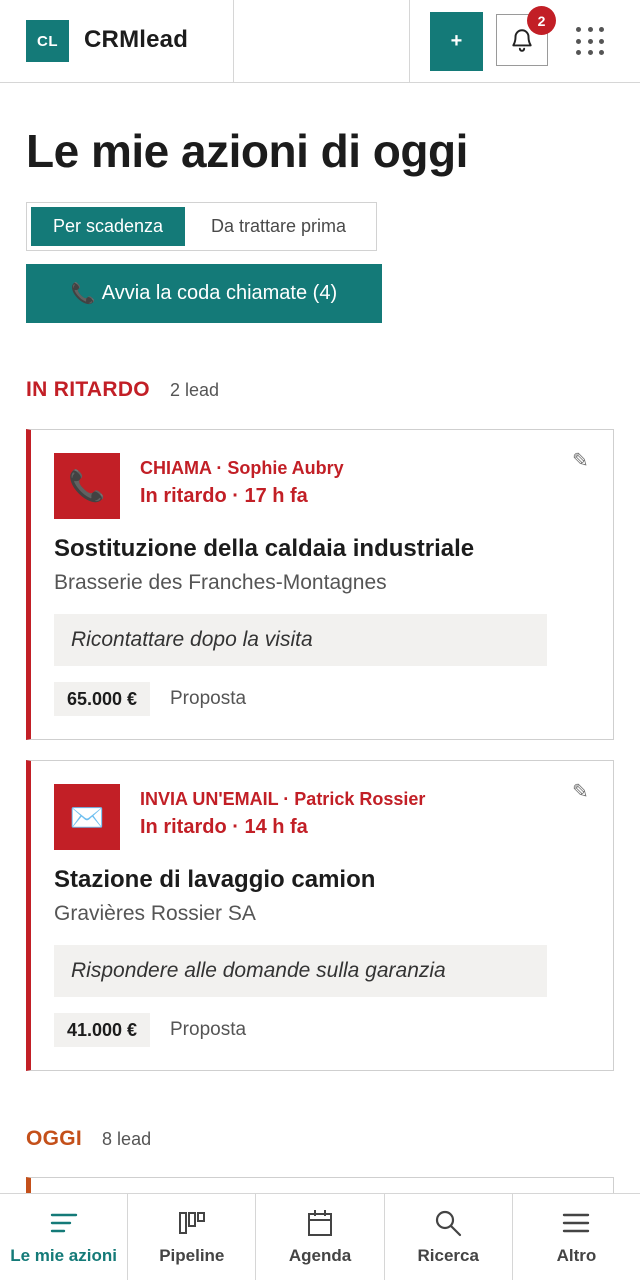 This screenshot has height=1280, width=640. What do you see at coordinates (576, 1223) in the screenshot?
I see `menu-icon` at bounding box center [576, 1223].